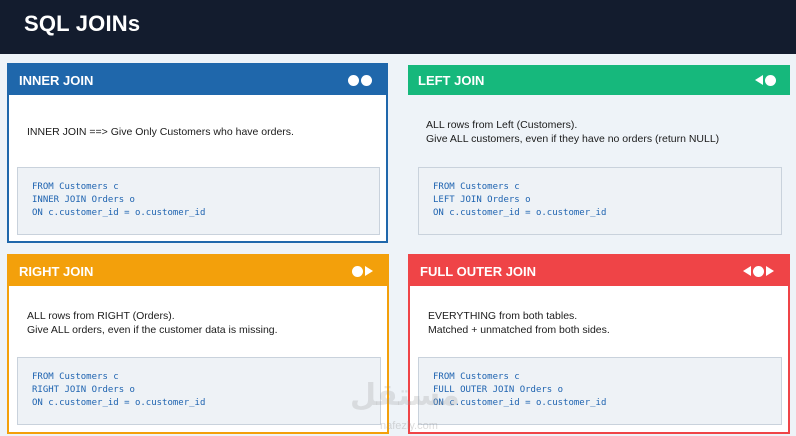 This screenshot has width=796, height=436. I want to click on watermark-logo: مستقل, so click(405, 395).